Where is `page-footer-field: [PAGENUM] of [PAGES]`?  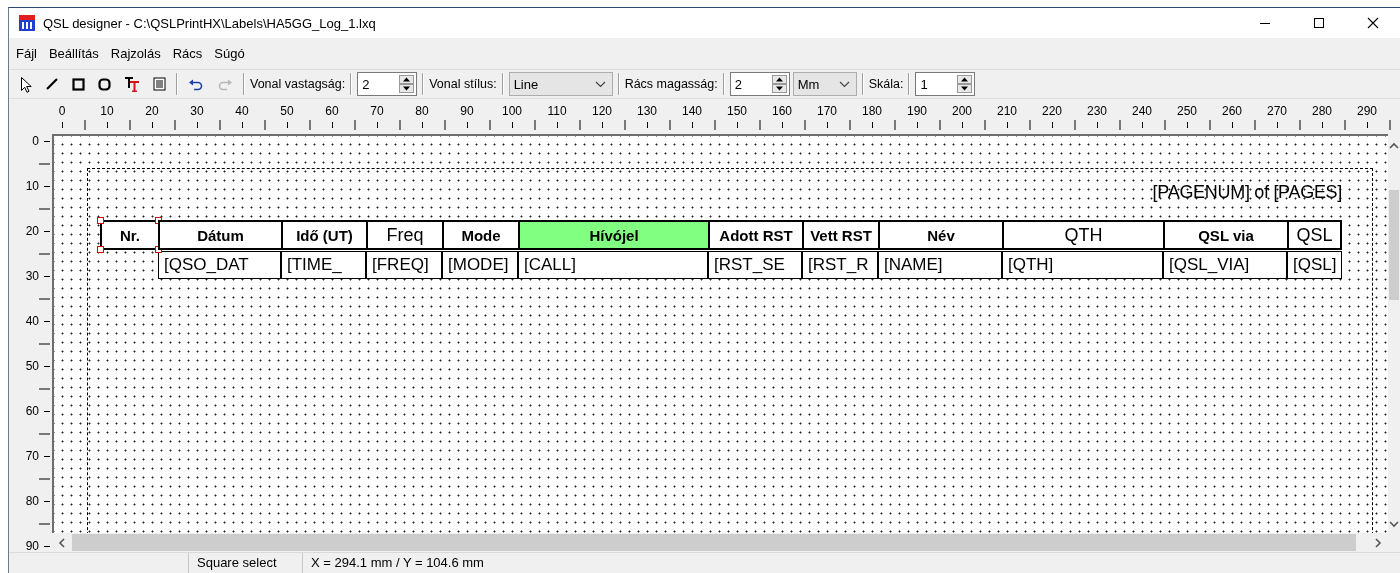
page-footer-field: [PAGENUM] of [PAGES] is located at coordinates (1247, 192).